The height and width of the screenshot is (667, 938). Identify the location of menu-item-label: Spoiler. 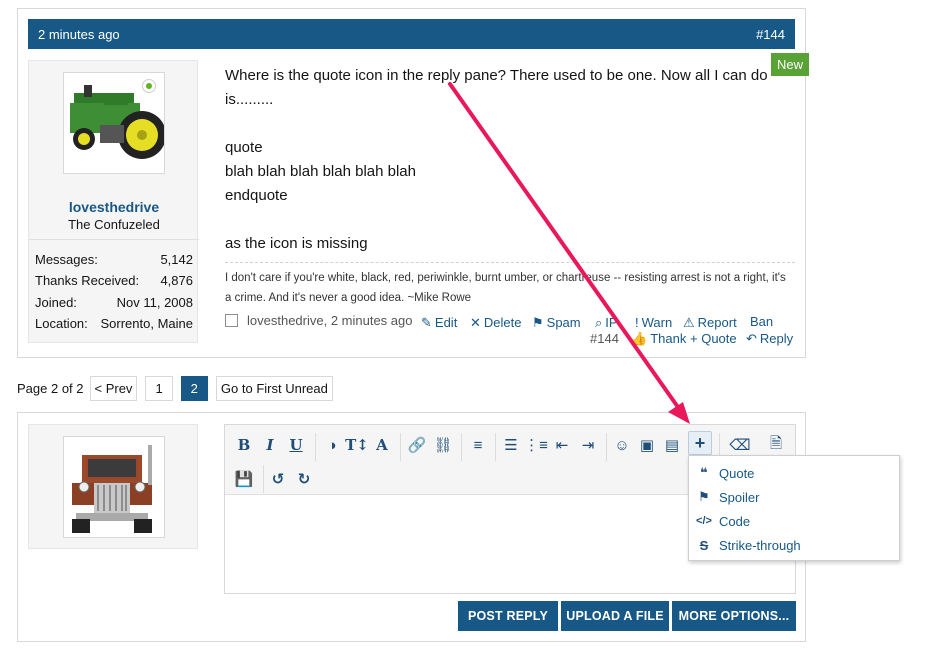
(739, 497).